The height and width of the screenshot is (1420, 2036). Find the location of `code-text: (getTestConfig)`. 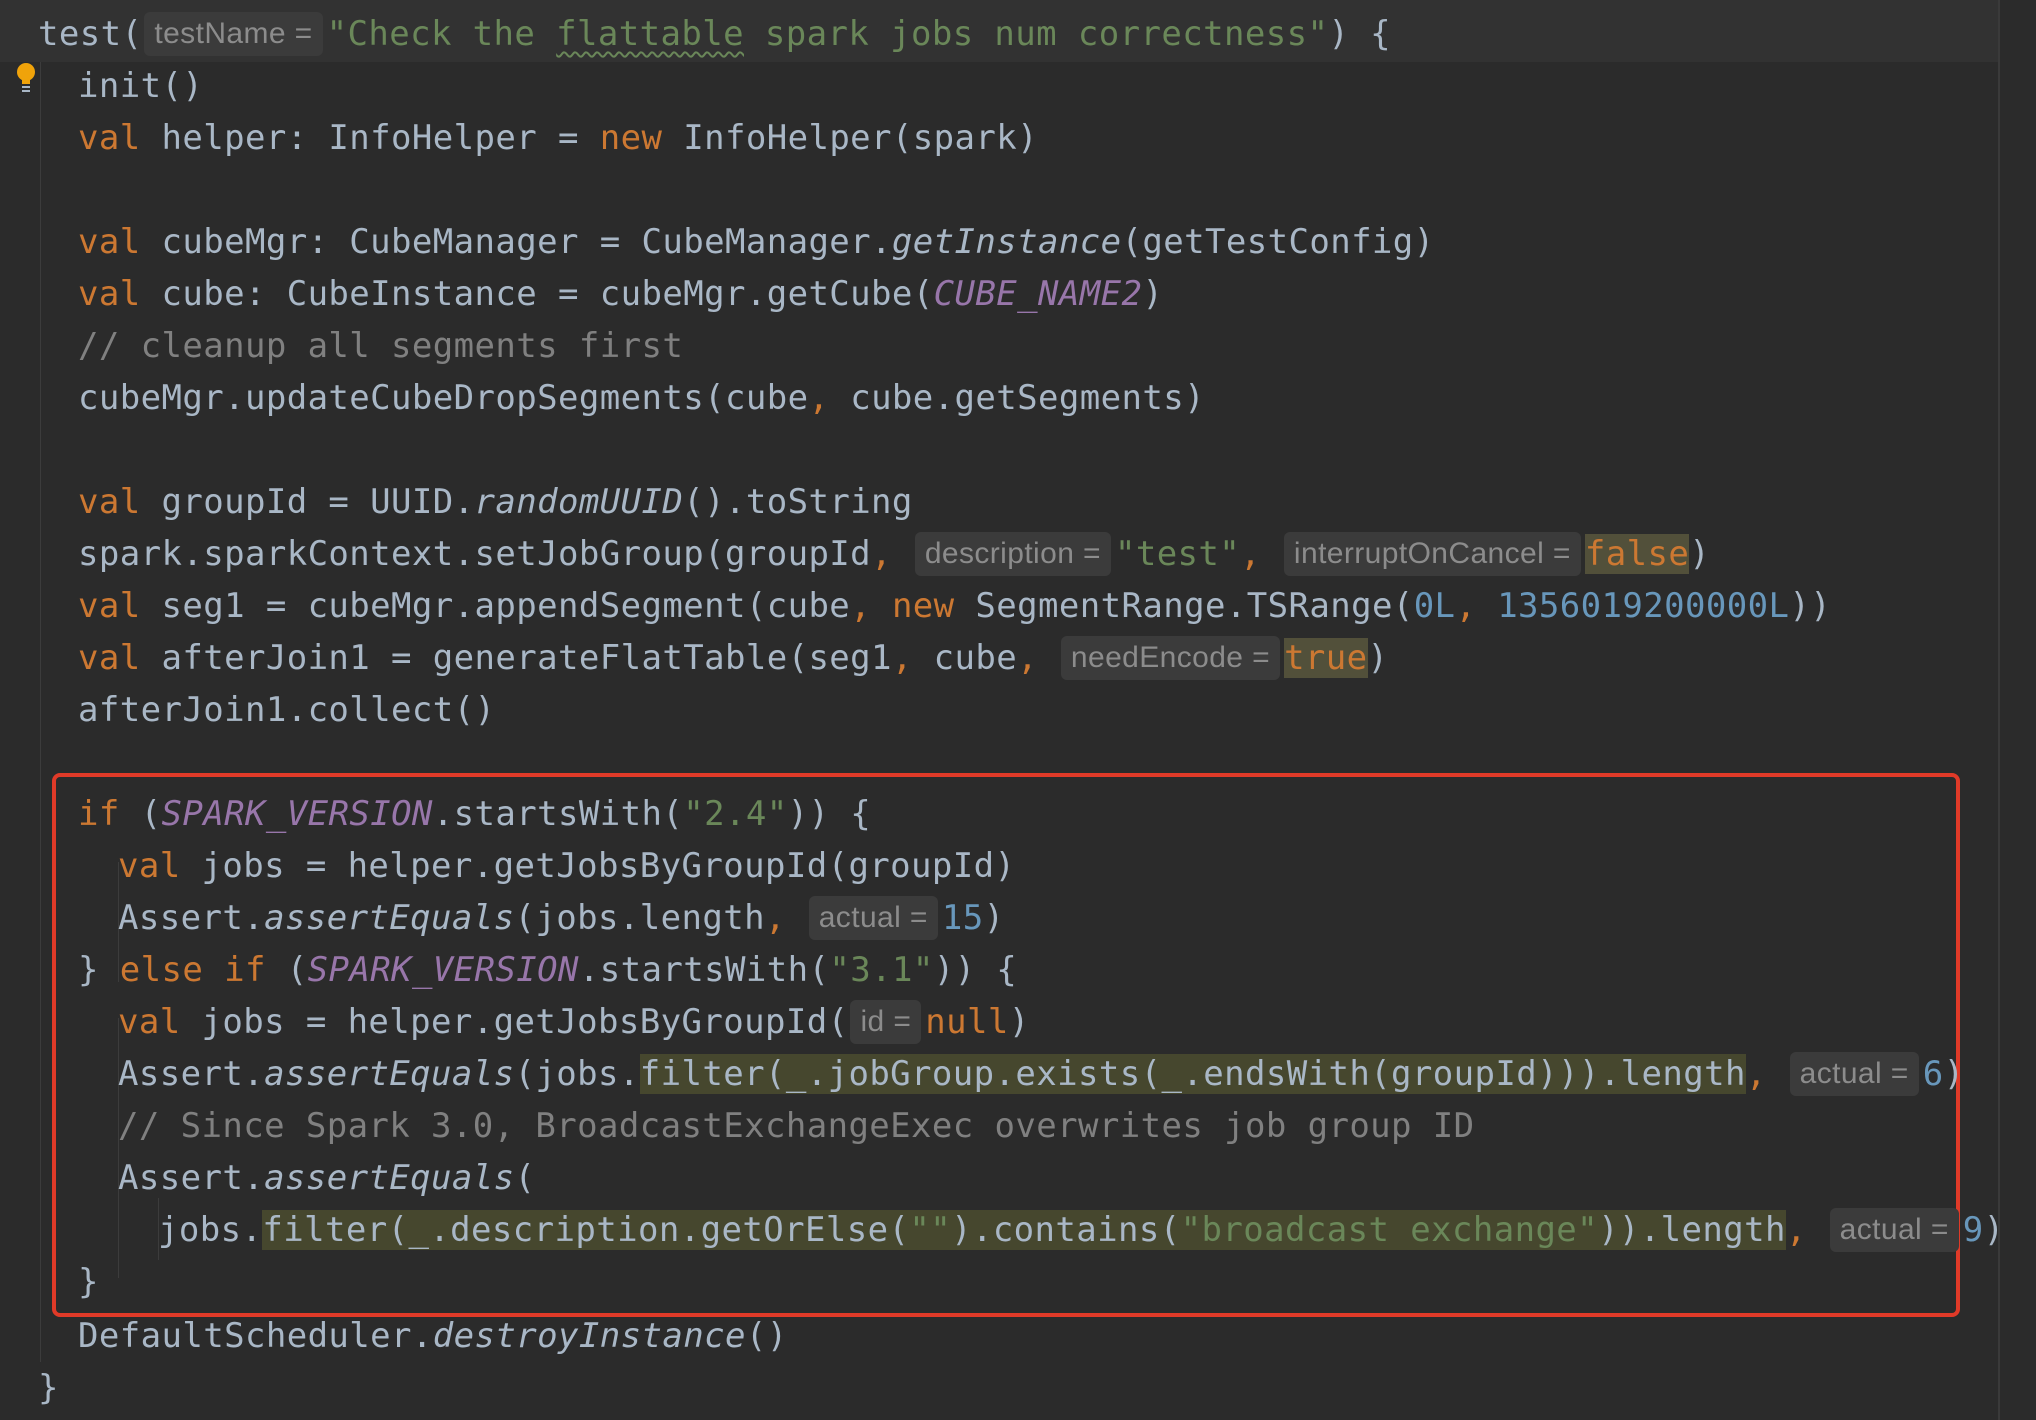

code-text: (getTestConfig) is located at coordinates (1278, 242).